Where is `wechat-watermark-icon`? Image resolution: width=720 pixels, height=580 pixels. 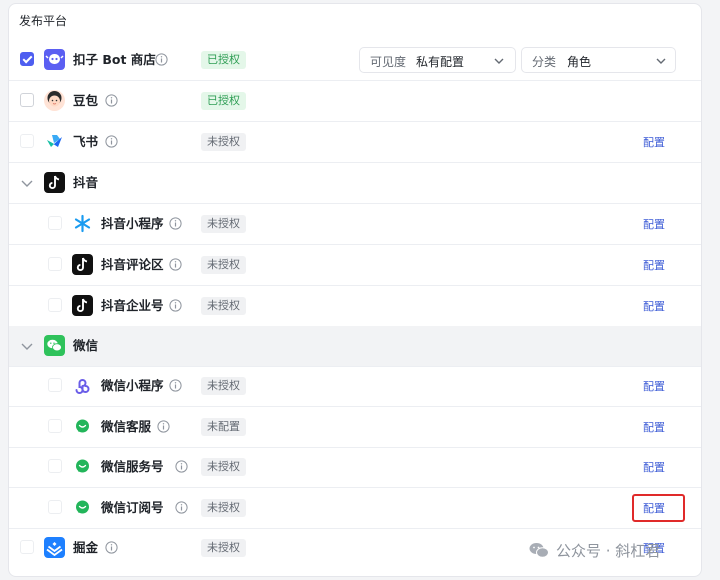 wechat-watermark-icon is located at coordinates (539, 550).